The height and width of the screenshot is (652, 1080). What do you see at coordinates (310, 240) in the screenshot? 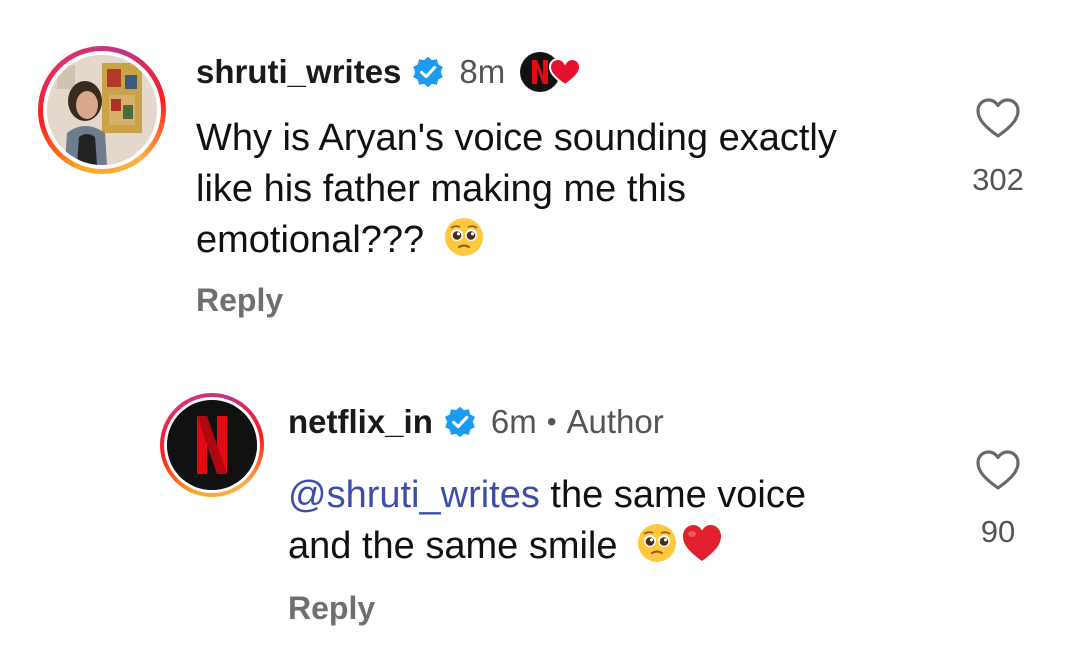
I see `comment-text-line-3: emotional???` at bounding box center [310, 240].